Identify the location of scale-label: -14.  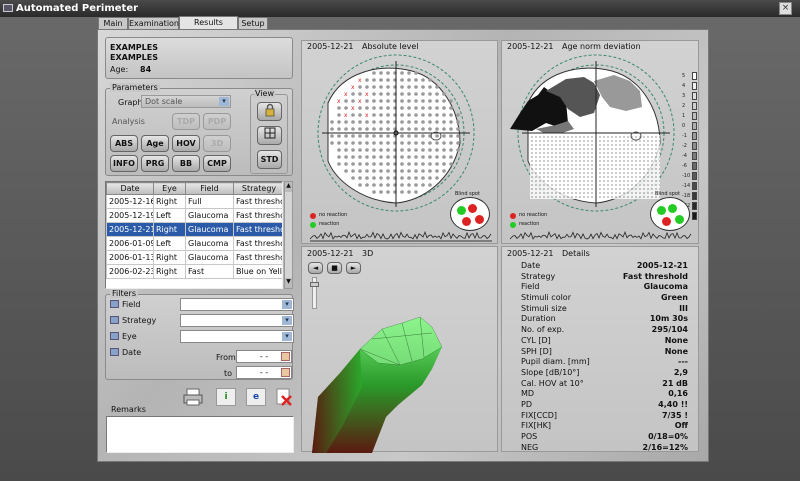
(686, 186).